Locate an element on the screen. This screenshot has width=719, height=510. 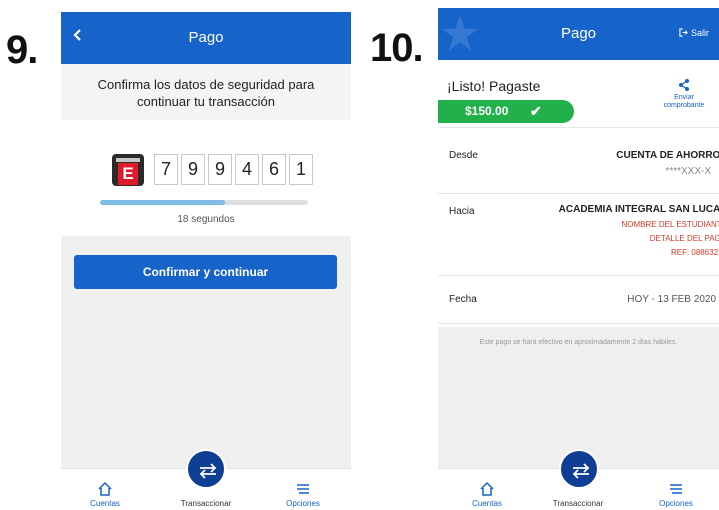
token-digit: 1 is located at coordinates (301, 169).